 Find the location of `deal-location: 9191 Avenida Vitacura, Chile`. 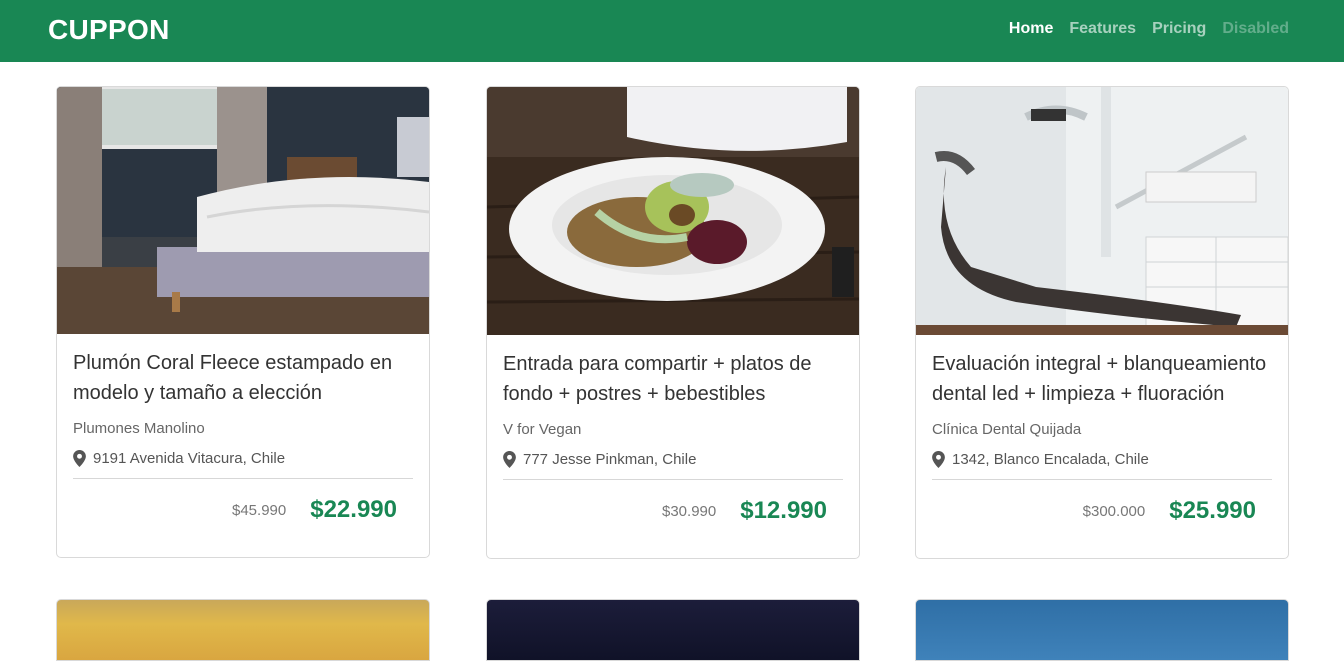

deal-location: 9191 Avenida Vitacura, Chile is located at coordinates (243, 458).